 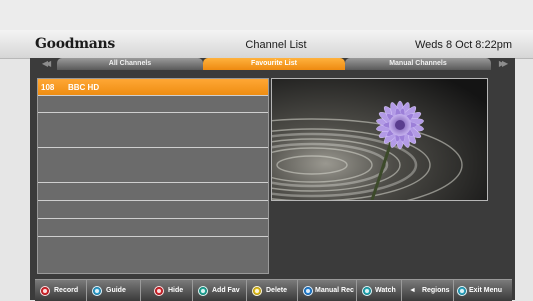 I want to click on tab-favourite-list: Favourite List, so click(x=274, y=64).